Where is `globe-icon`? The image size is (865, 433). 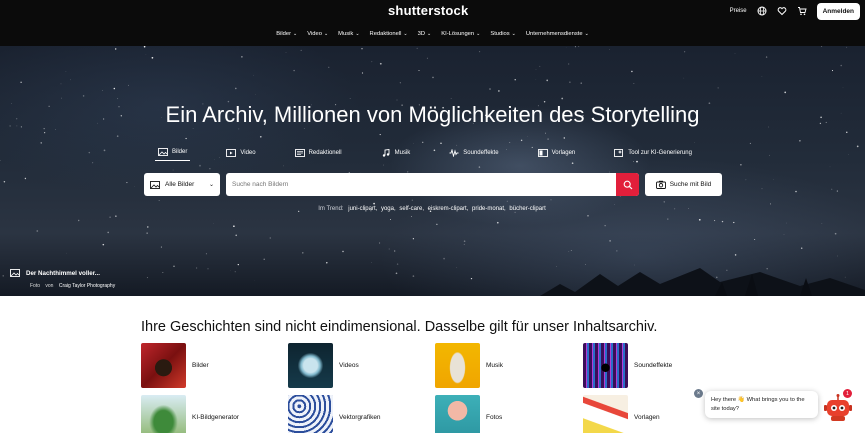
globe-icon is located at coordinates (762, 11).